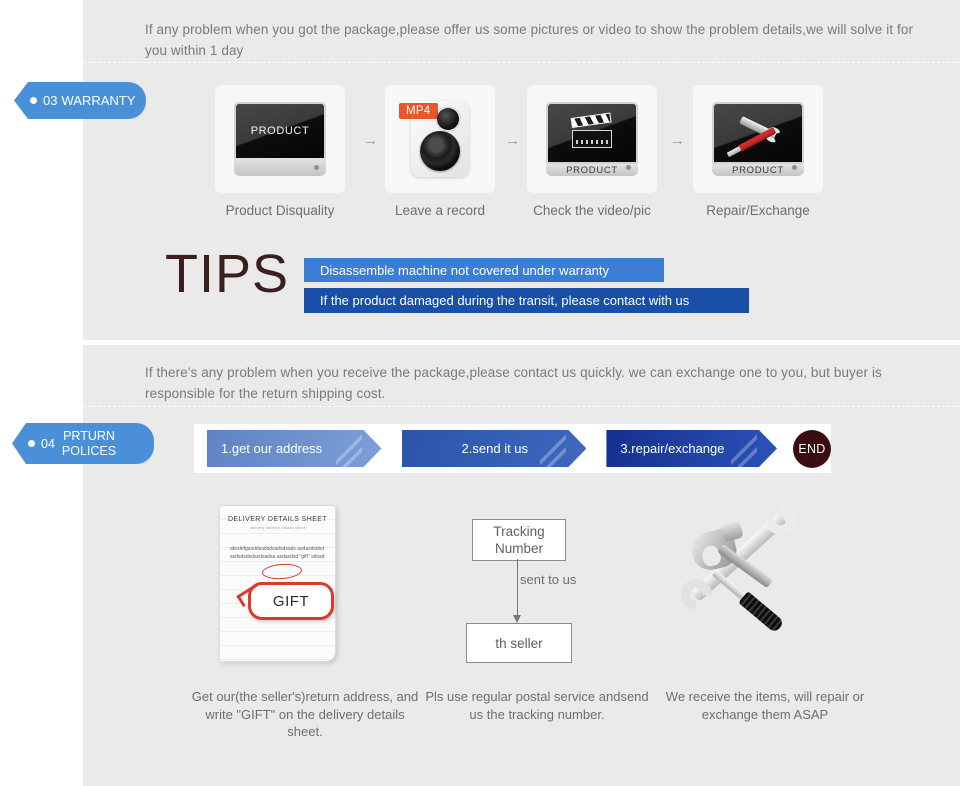  I want to click on warranty-step-caption-2: Leave a record, so click(440, 210).